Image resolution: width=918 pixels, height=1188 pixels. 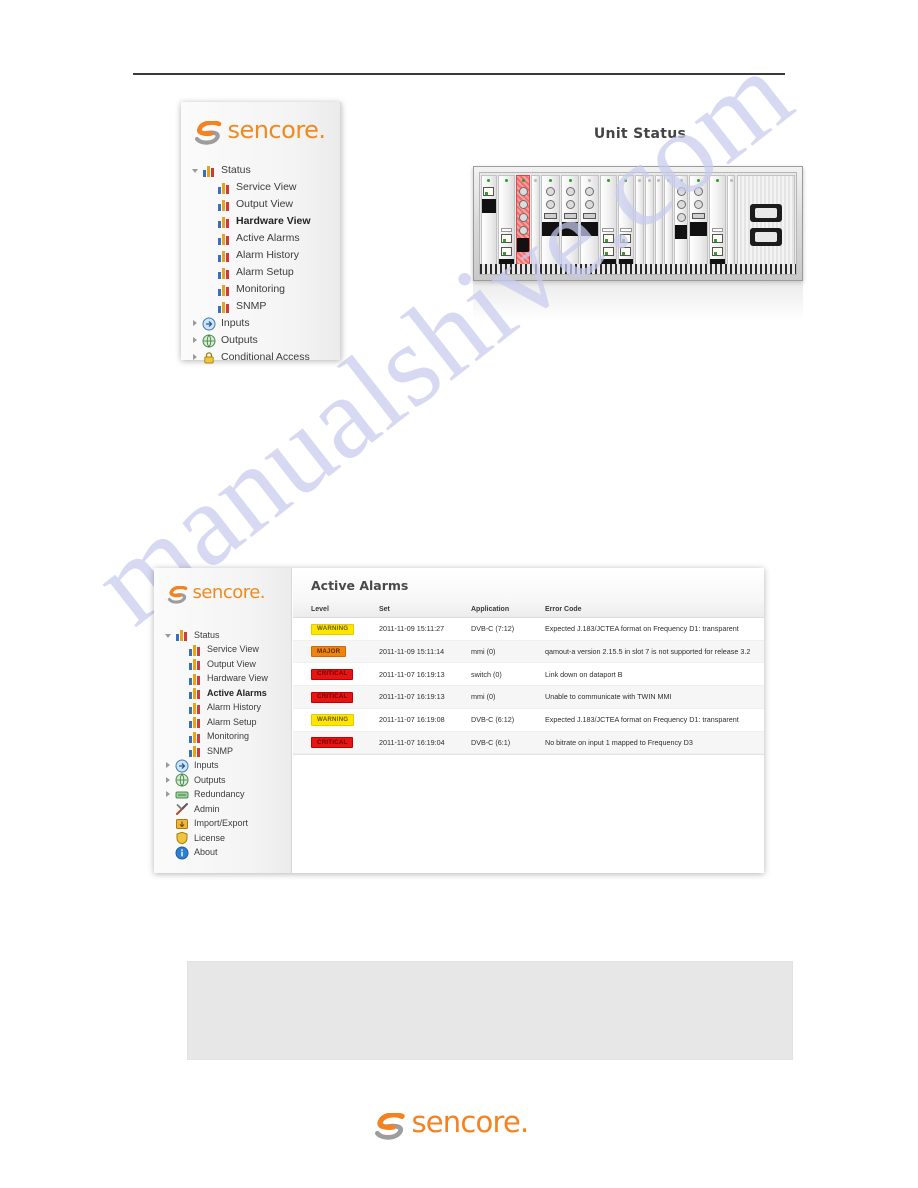 What do you see at coordinates (336, 610) in the screenshot?
I see `column-header-level: Level` at bounding box center [336, 610].